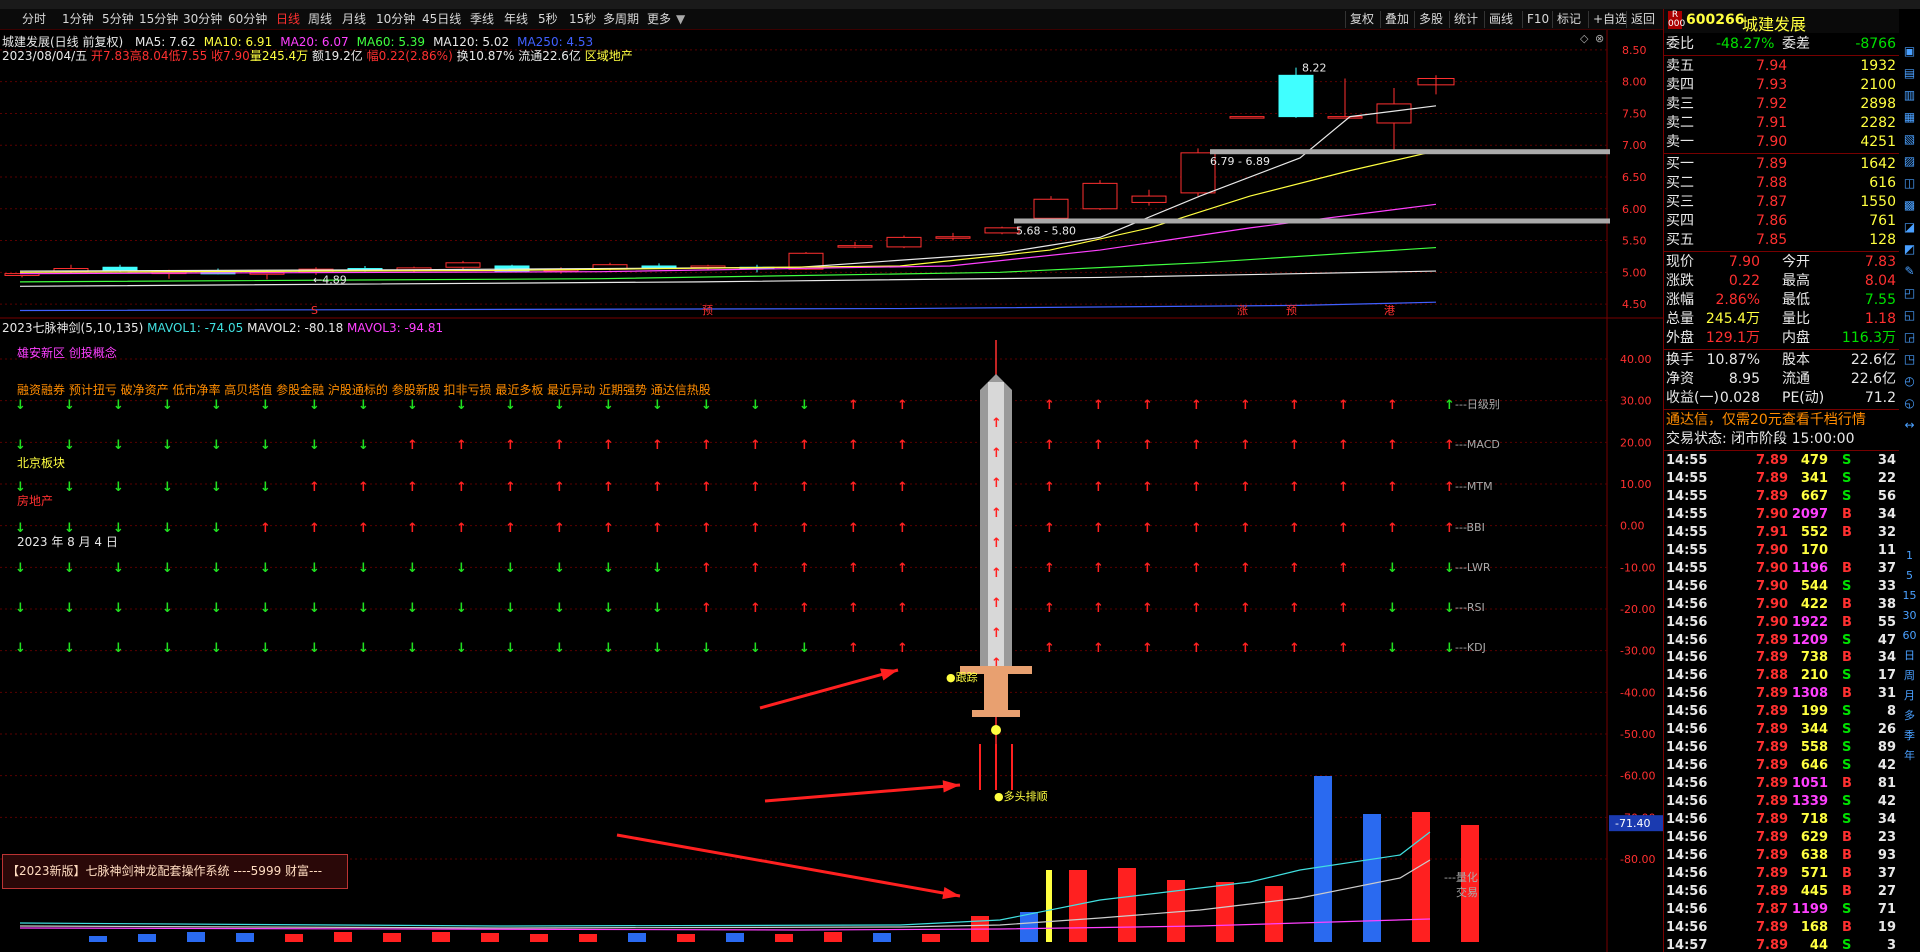  Describe the element at coordinates (1599, 38) in the screenshot. I see `close-icon: ⊗` at that location.